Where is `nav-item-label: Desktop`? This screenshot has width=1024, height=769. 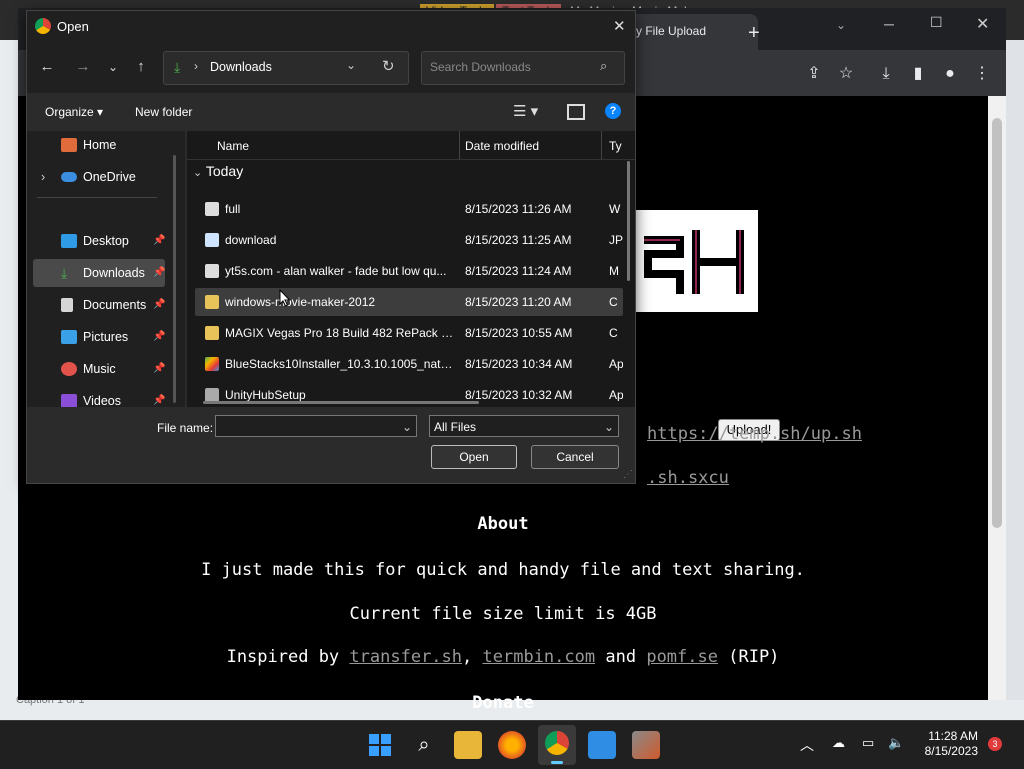 nav-item-label: Desktop is located at coordinates (106, 241).